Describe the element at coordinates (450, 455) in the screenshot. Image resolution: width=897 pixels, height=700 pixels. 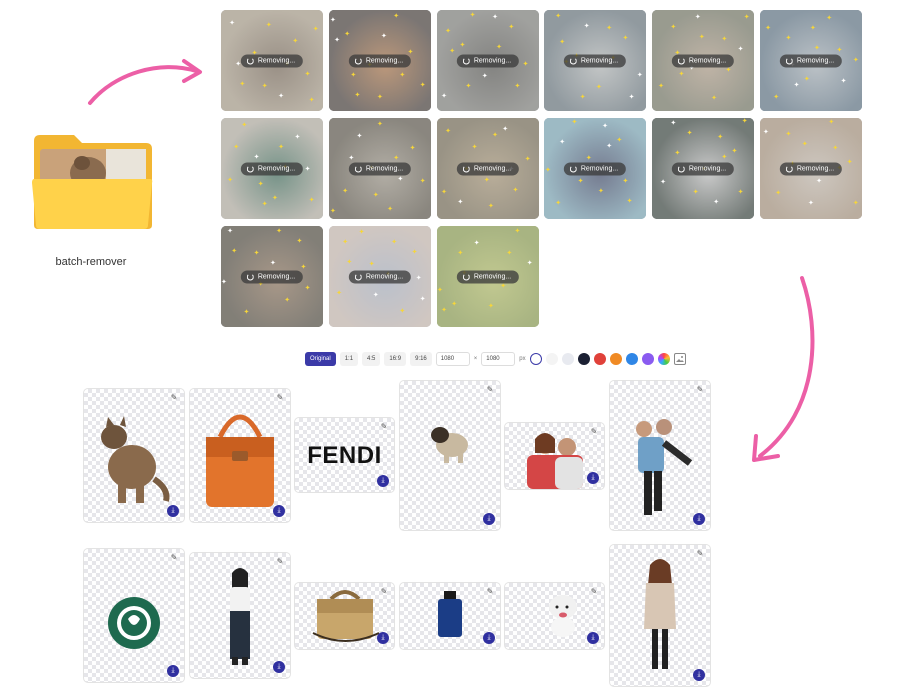
I see `result-card-dog: ✎ ⤓` at that location.